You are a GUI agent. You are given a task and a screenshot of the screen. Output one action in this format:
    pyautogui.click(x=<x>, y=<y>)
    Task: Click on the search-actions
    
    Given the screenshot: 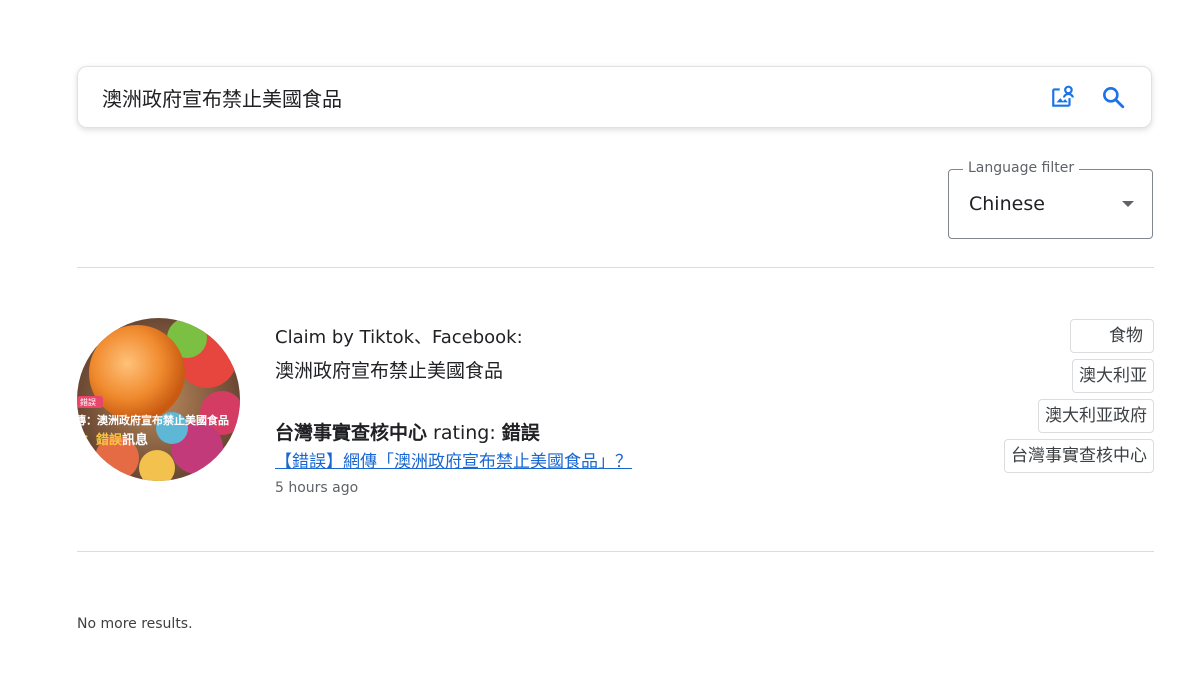 What is the action you would take?
    pyautogui.click(x=1100, y=97)
    